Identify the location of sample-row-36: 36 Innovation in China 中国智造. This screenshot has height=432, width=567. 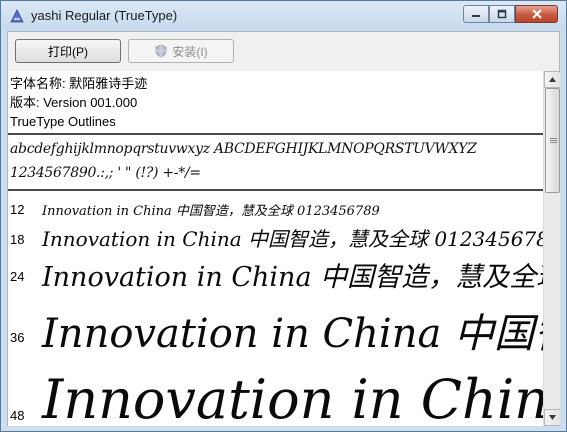
(275, 329).